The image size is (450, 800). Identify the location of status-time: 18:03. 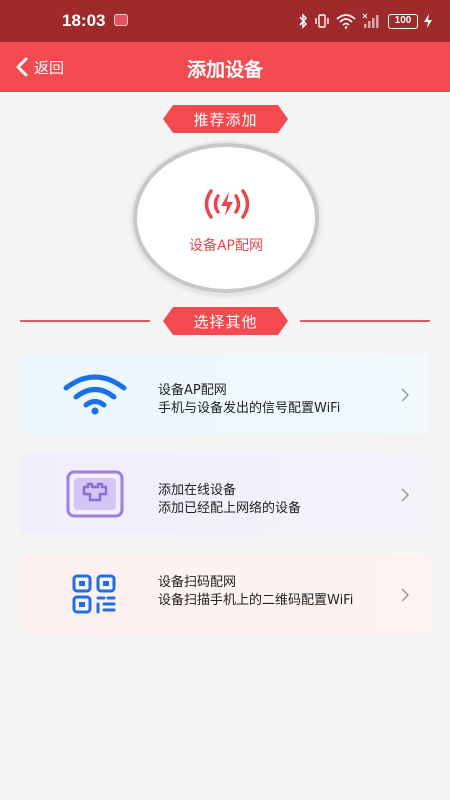
(84, 20).